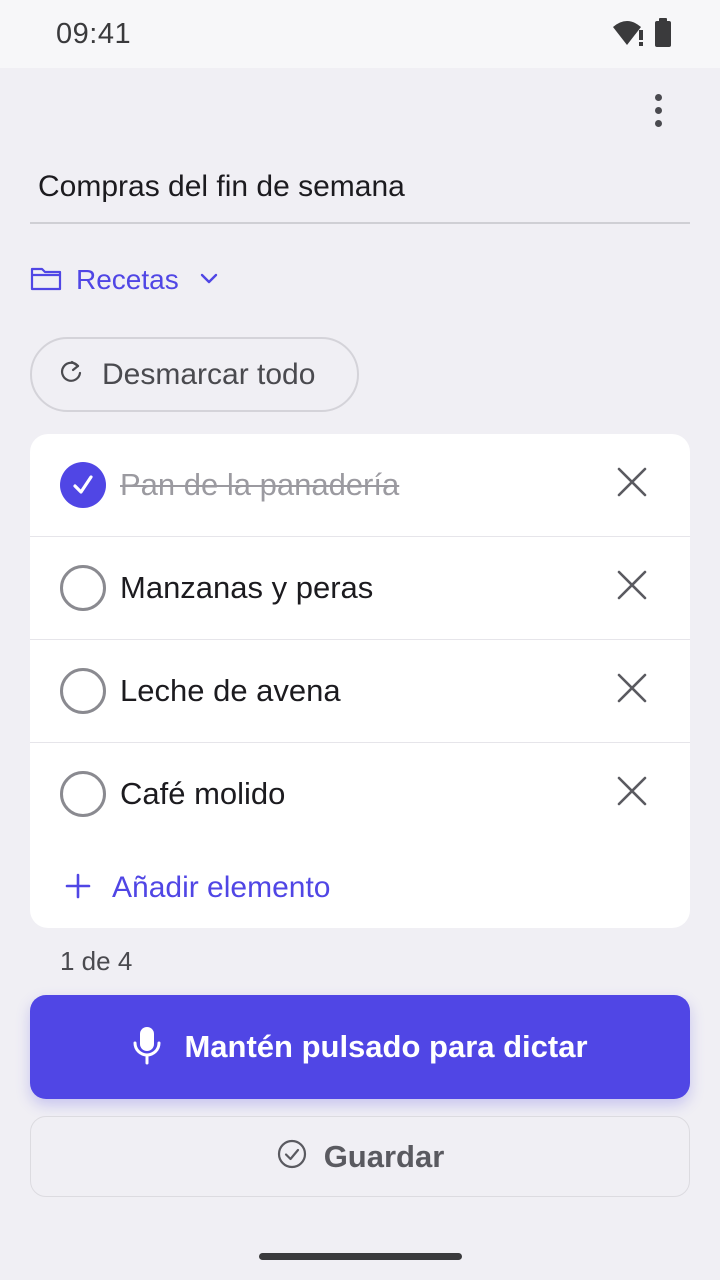 The image size is (720, 1280). I want to click on progress-counter: 1 de 4, so click(96, 961).